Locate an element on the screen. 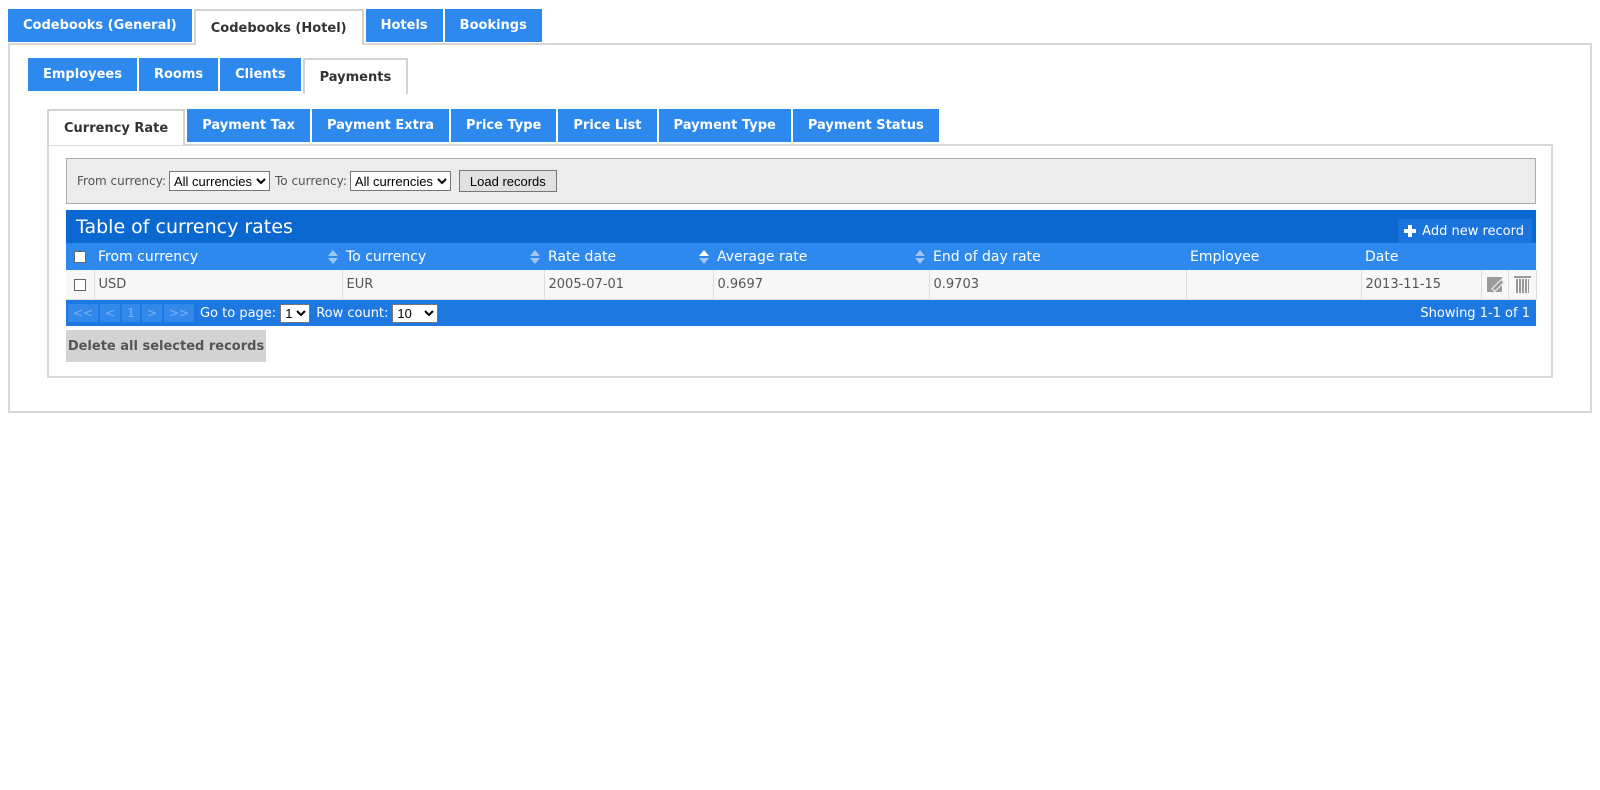 The image size is (1600, 790). tab-rooms: Rooms is located at coordinates (178, 74).